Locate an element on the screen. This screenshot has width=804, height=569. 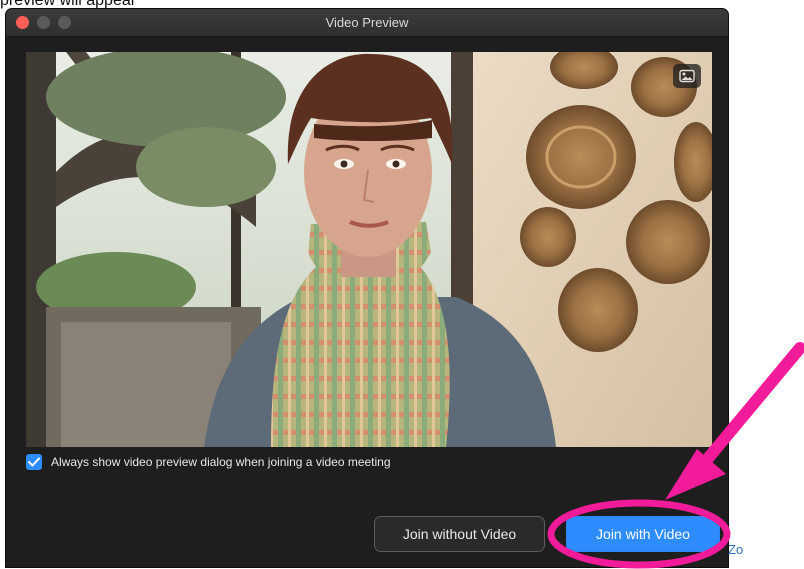
highlight-ellipse is located at coordinates (639, 534).